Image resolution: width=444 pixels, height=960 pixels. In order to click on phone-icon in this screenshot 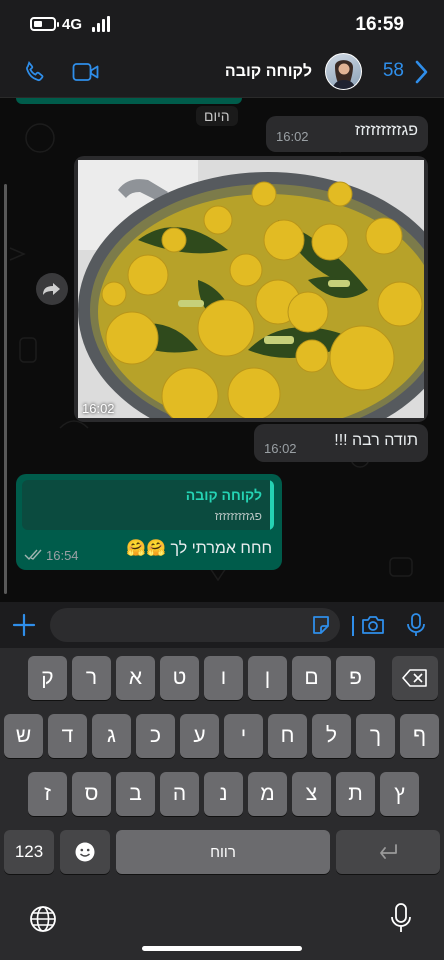, I will do `click(35, 74)`.